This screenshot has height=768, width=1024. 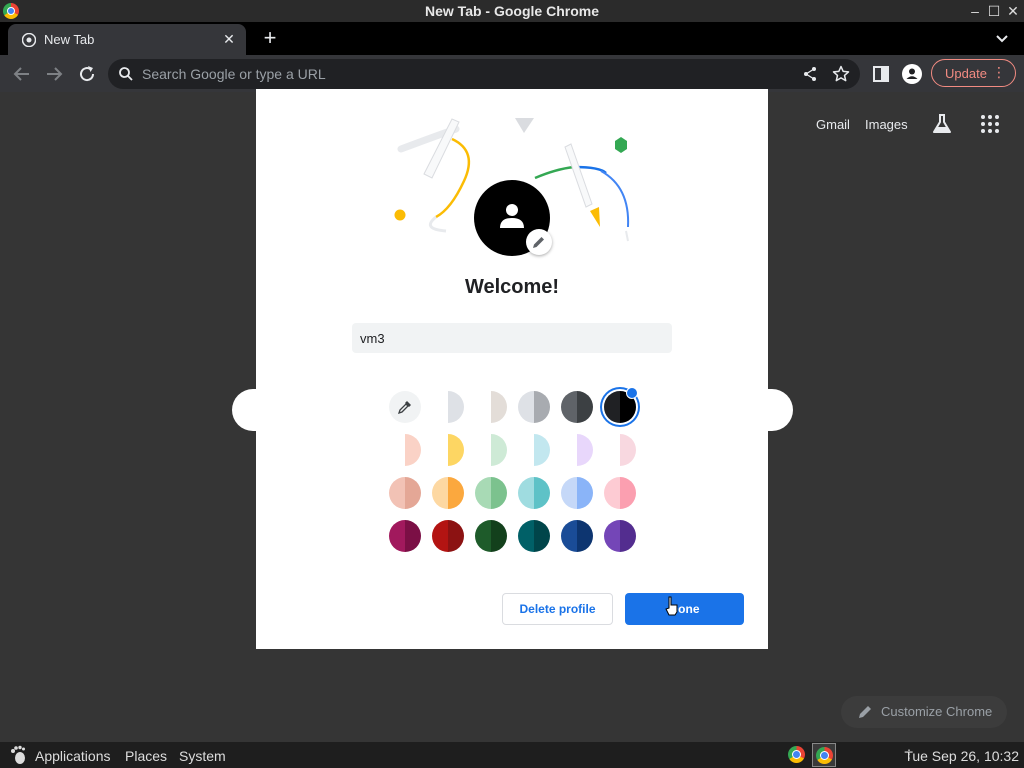 I want to click on side-panel-icon, so click(x=881, y=74).